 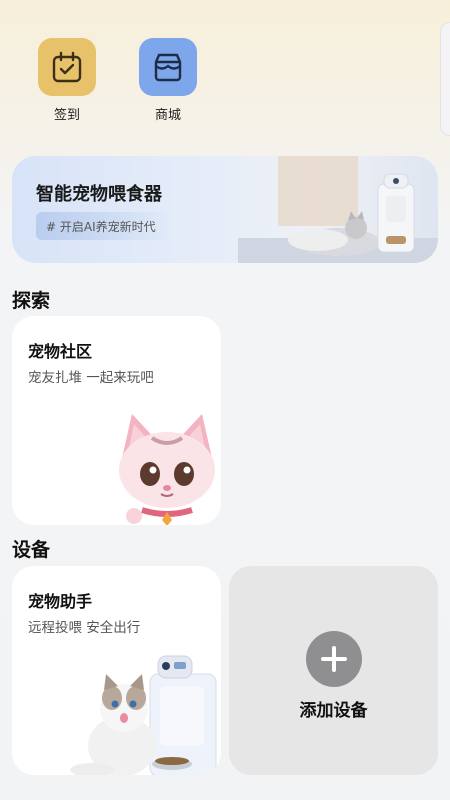 I want to click on add-device-card: 添加设备, so click(x=333, y=670).